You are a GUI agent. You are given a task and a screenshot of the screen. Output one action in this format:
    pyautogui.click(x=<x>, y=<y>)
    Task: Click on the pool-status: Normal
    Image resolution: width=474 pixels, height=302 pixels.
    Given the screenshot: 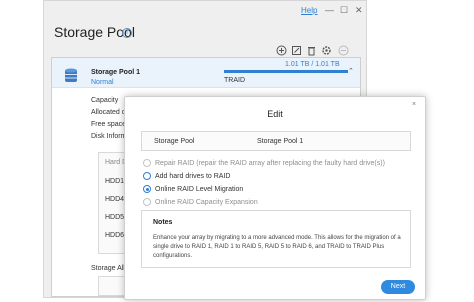 What is the action you would take?
    pyautogui.click(x=102, y=82)
    